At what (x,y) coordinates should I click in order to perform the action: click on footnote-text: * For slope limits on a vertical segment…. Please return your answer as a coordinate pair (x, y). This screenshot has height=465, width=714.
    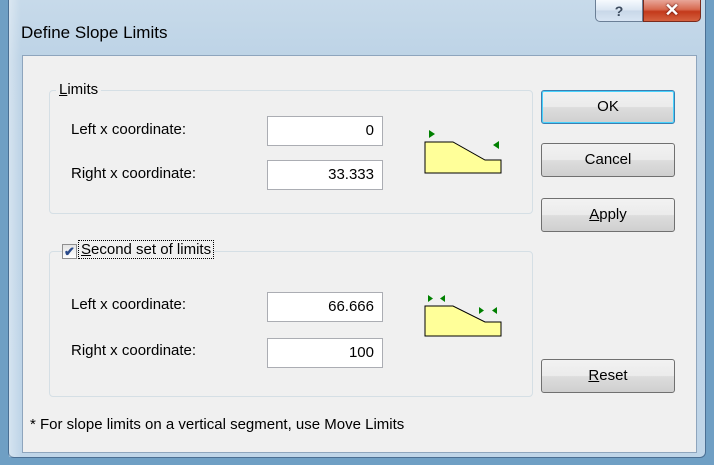
    Looking at the image, I should click on (217, 424).